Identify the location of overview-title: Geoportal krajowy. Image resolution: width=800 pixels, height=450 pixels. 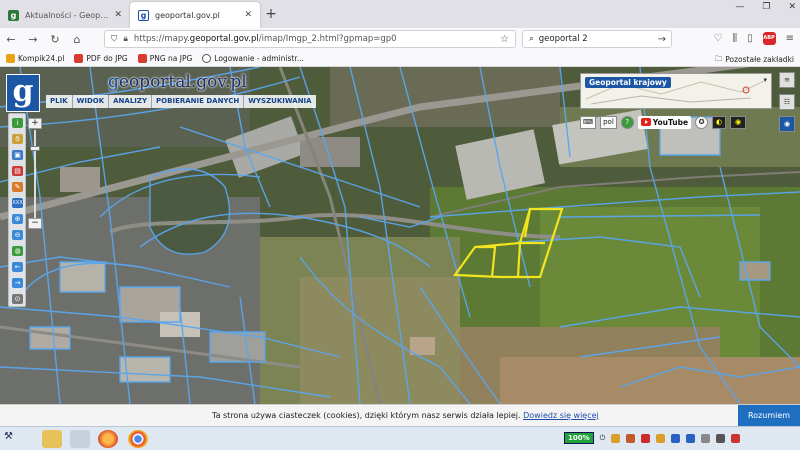
(628, 82).